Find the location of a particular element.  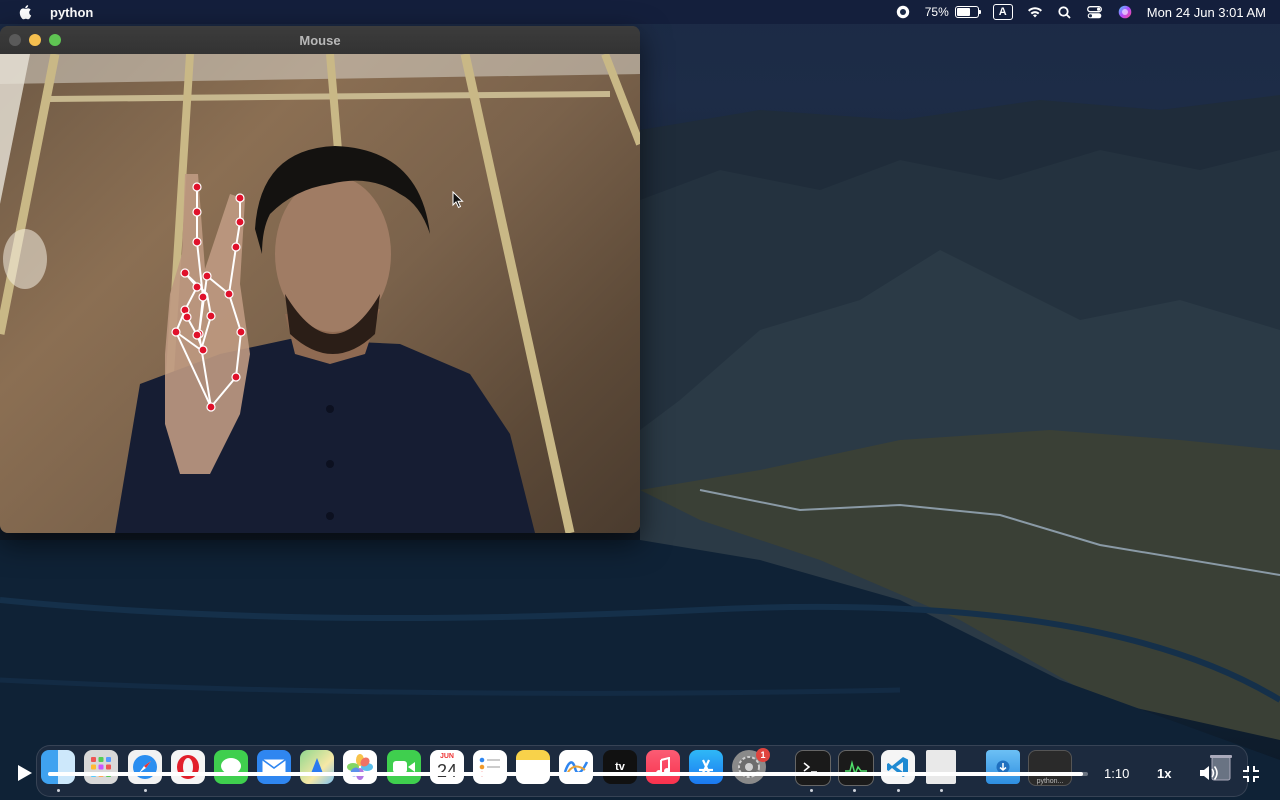

playback-progress-bar is located at coordinates (568, 774).